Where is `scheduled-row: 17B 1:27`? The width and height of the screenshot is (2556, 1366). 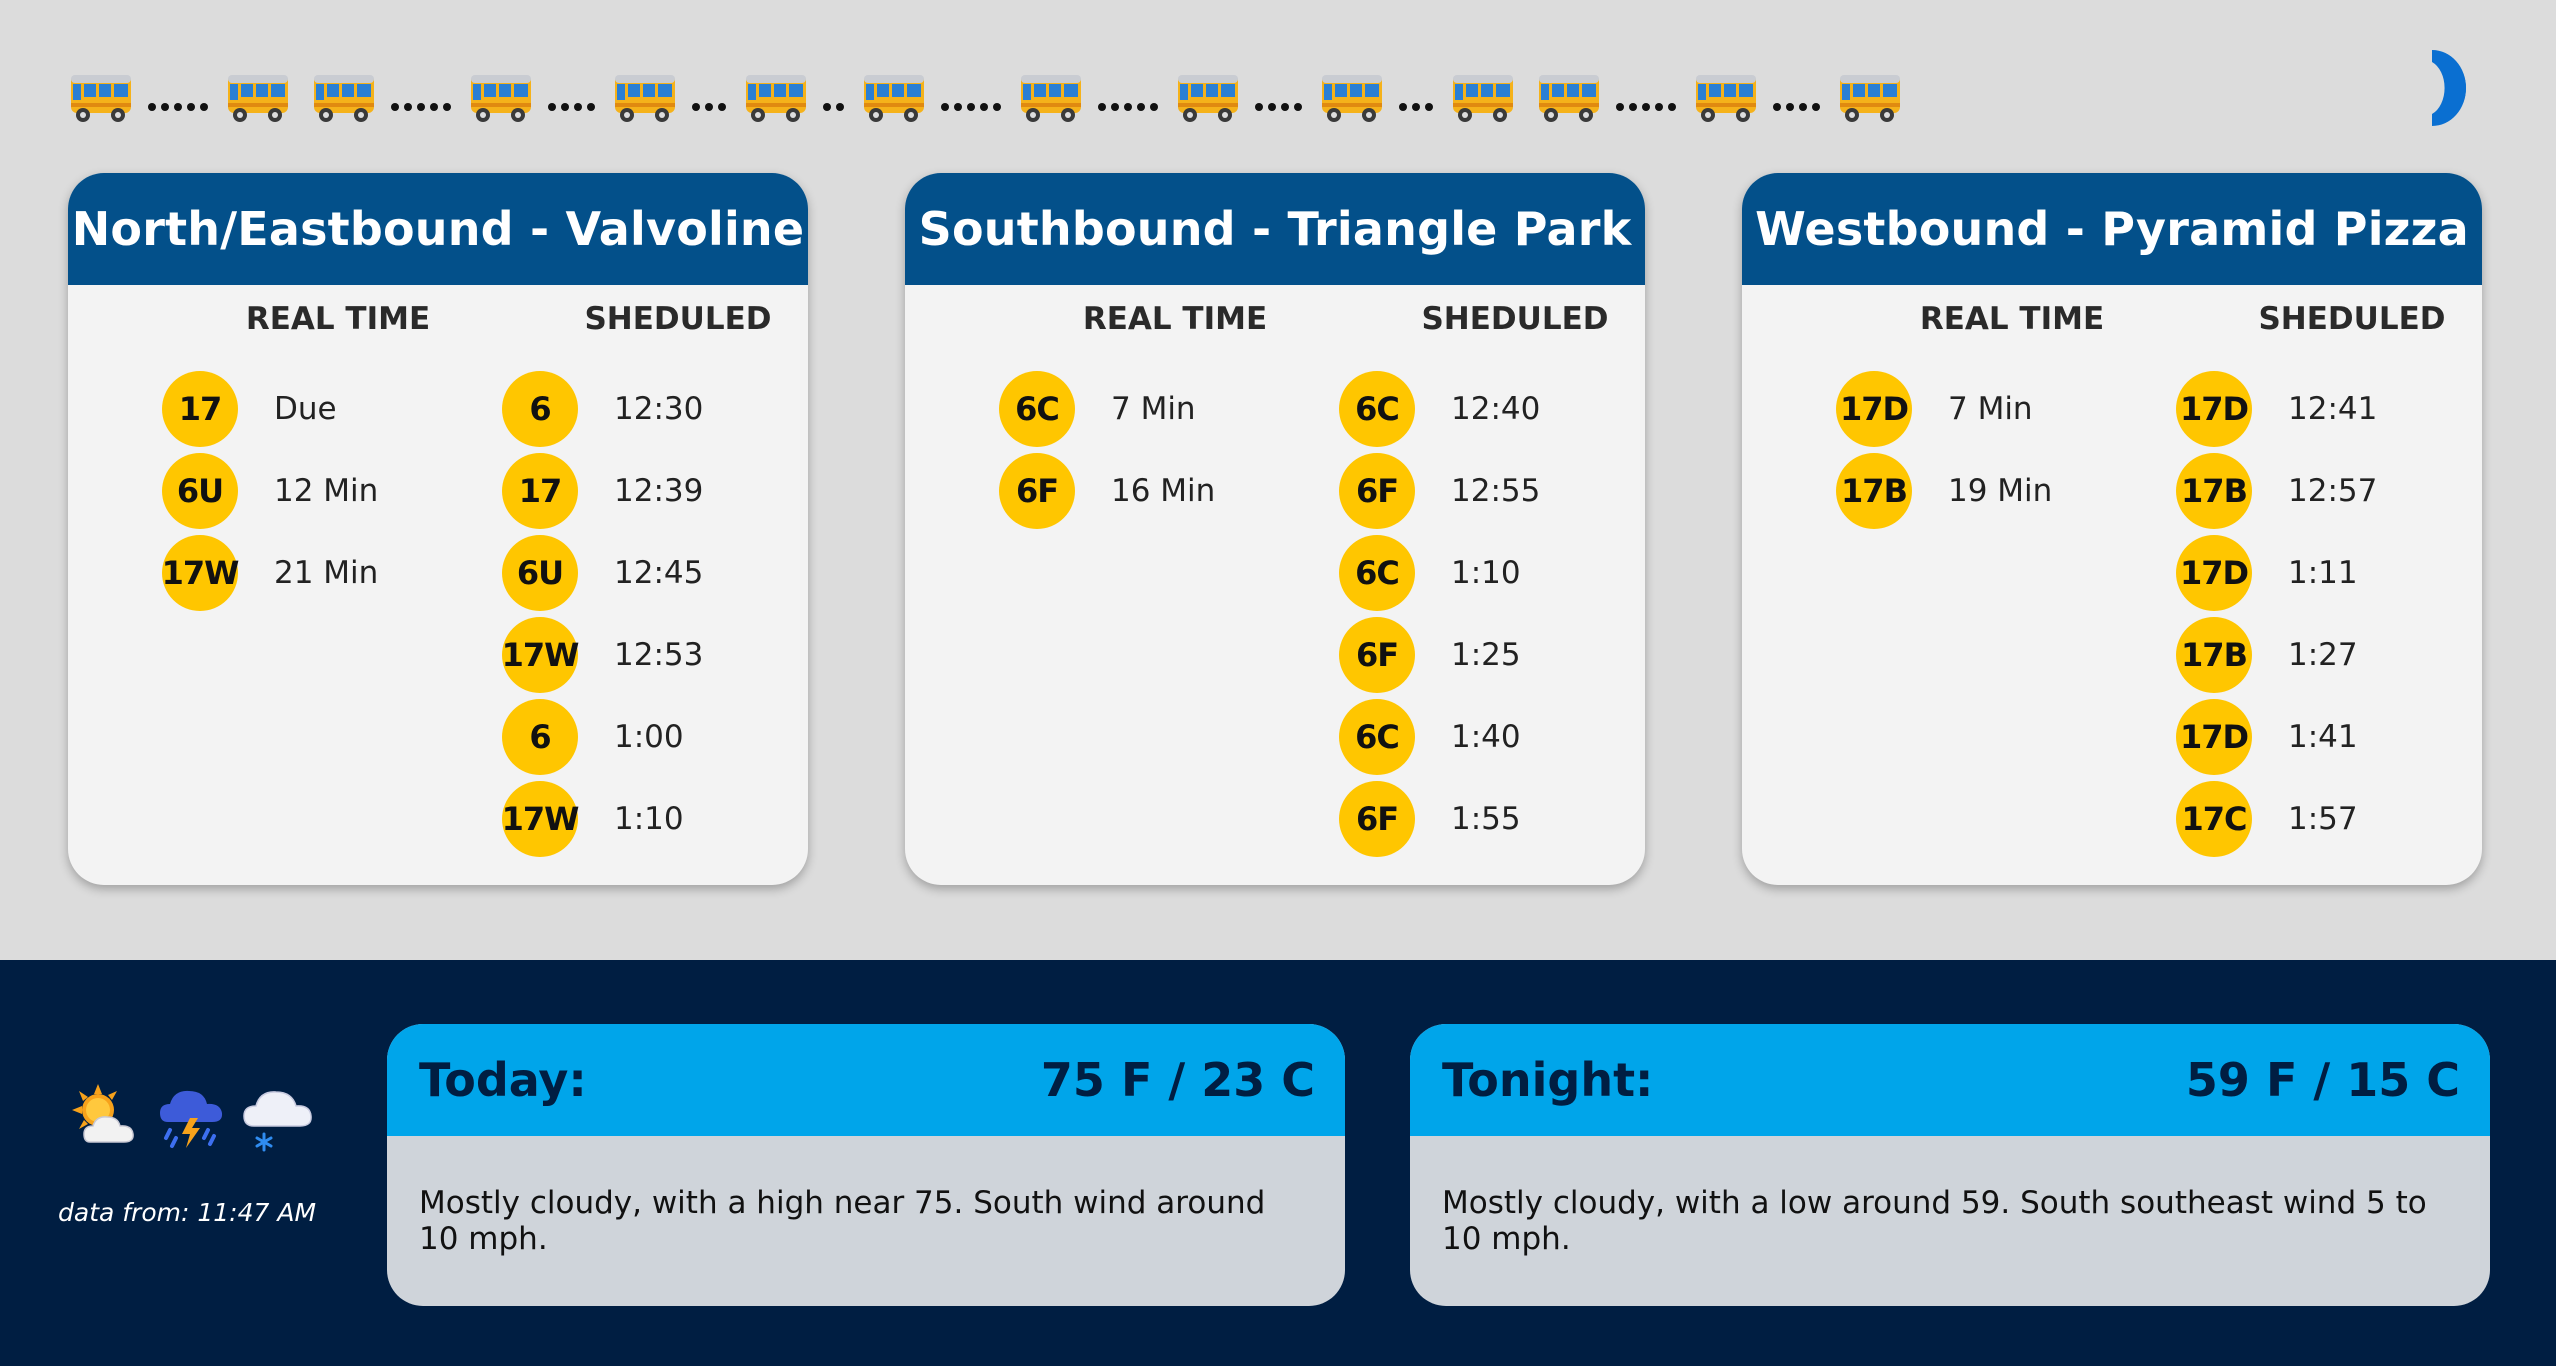 scheduled-row: 17B 1:27 is located at coordinates (2267, 655).